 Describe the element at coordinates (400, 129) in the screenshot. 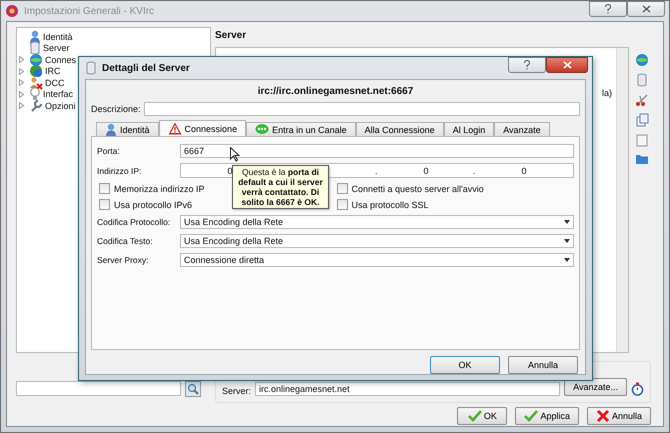

I see `tab: Alla Connessione` at that location.